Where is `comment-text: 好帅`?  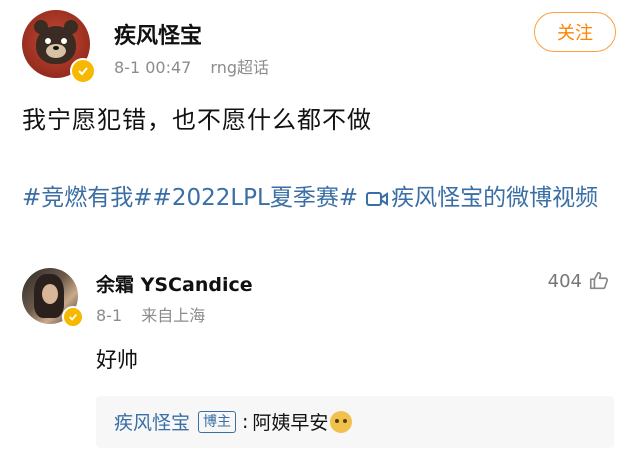
comment-text: 好帅 is located at coordinates (117, 360).